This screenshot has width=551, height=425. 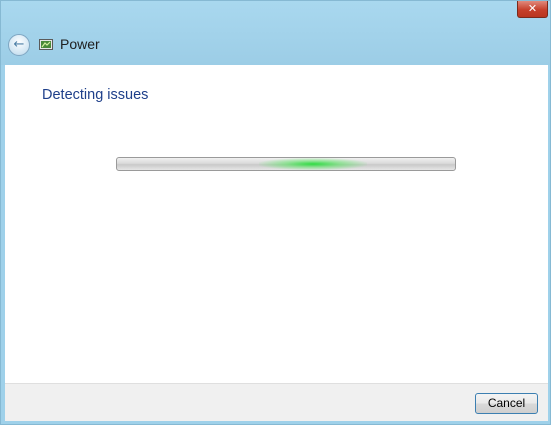 I want to click on close-button: ✕, so click(x=532, y=9).